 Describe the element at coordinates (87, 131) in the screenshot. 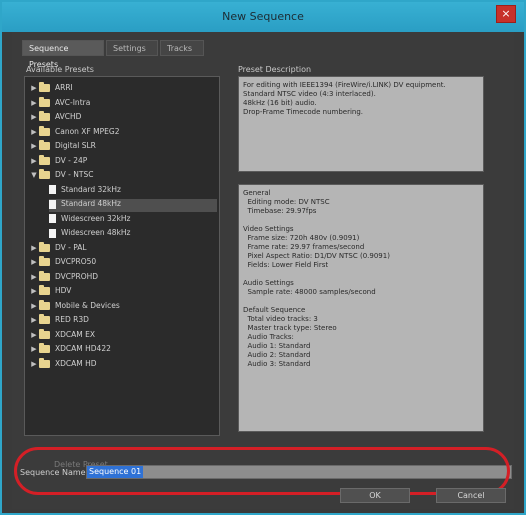

I see `tree-item-label: Canon XF MPEG2` at that location.